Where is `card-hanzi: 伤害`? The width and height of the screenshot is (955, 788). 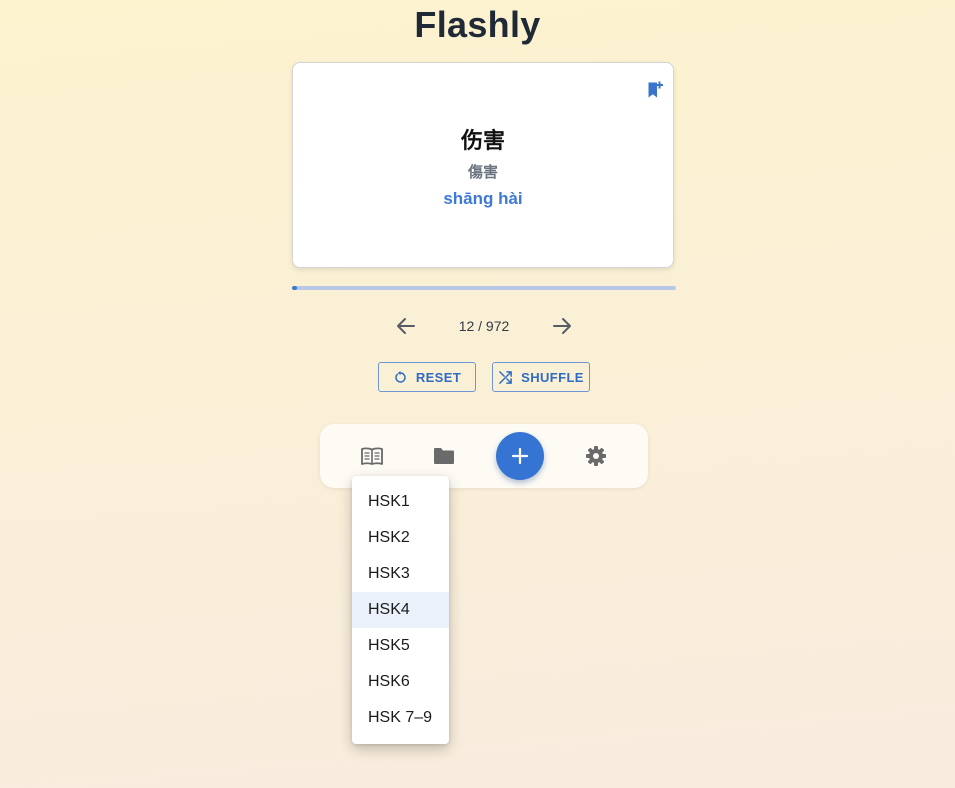 card-hanzi: 伤害 is located at coordinates (482, 141).